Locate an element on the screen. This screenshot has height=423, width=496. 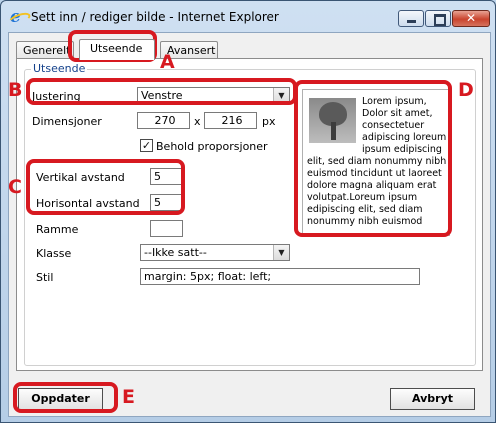
minimize-icon is located at coordinates (411, 21).